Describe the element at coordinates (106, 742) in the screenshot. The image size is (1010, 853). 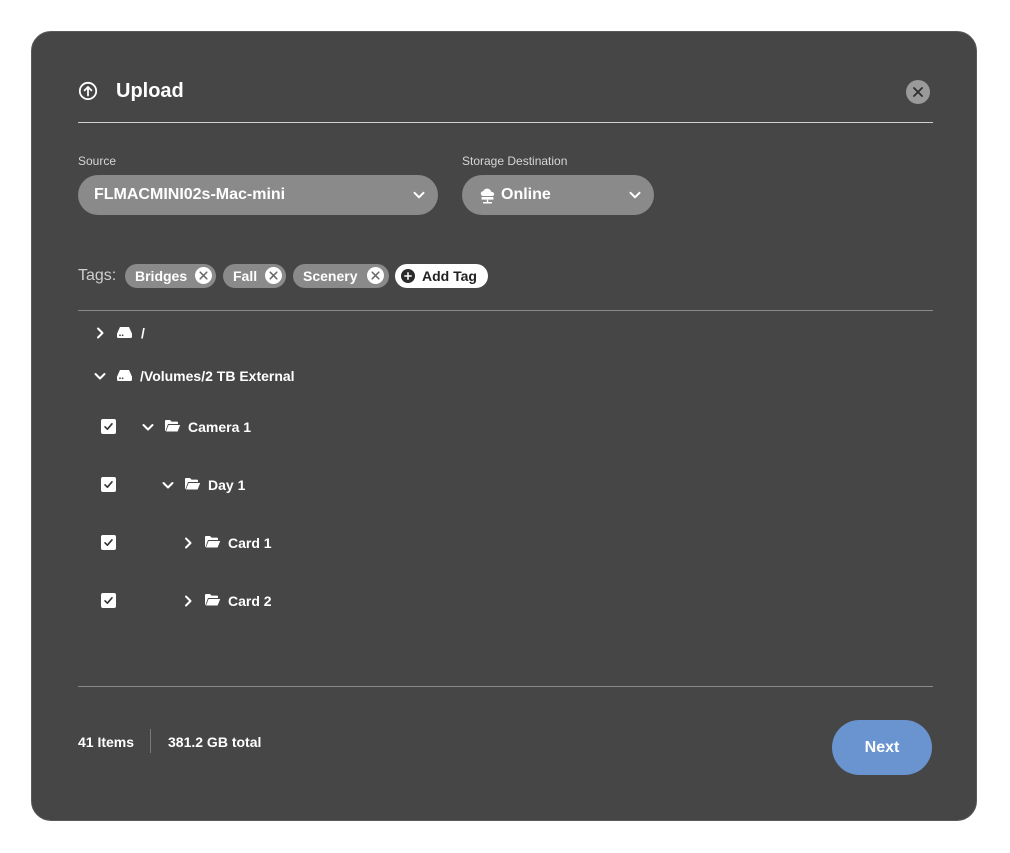
I see `items-count: 41 Items` at that location.